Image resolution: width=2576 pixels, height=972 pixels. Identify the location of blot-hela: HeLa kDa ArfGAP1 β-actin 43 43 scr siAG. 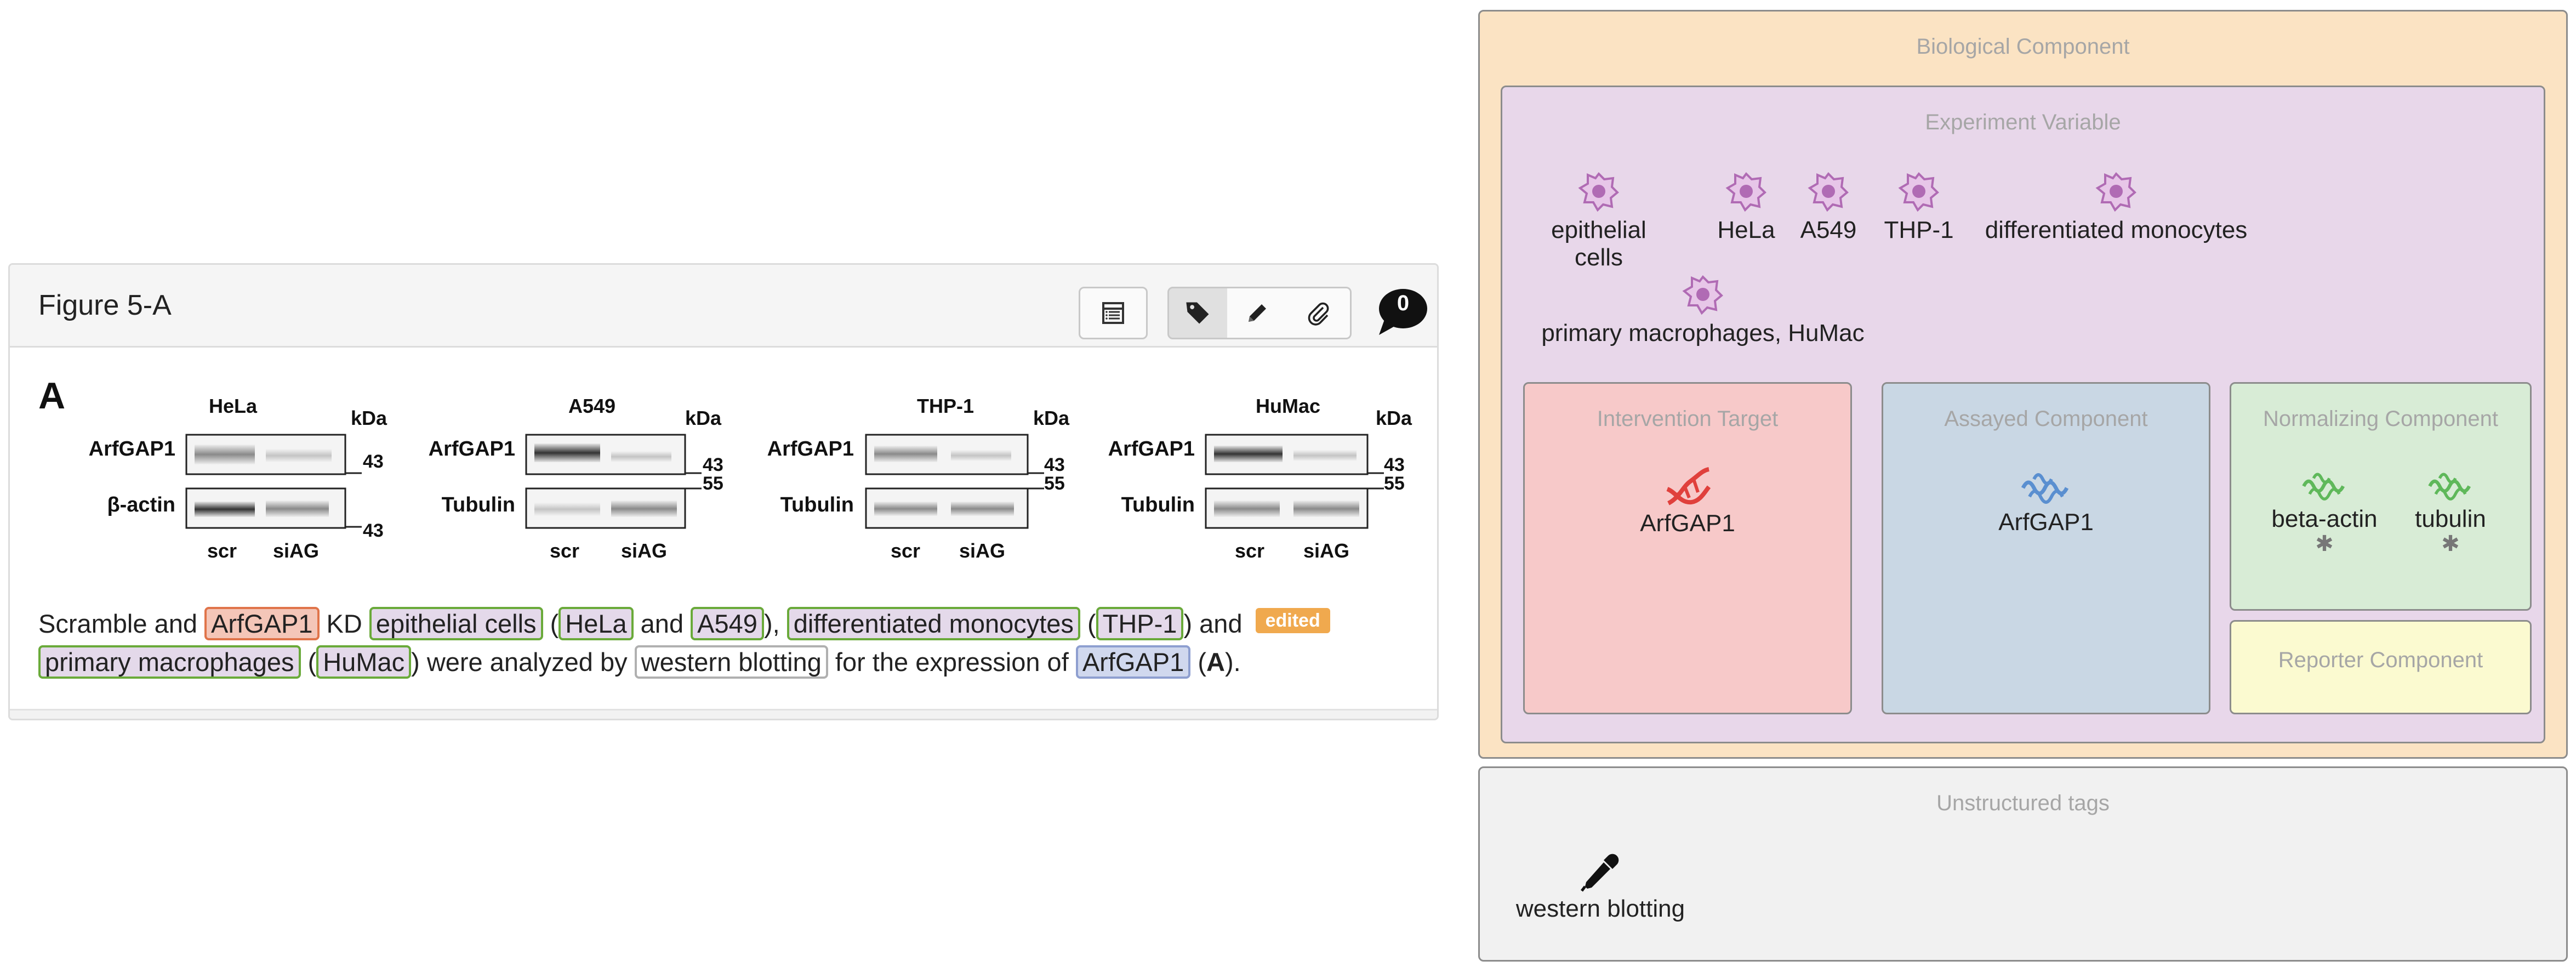
(238, 478).